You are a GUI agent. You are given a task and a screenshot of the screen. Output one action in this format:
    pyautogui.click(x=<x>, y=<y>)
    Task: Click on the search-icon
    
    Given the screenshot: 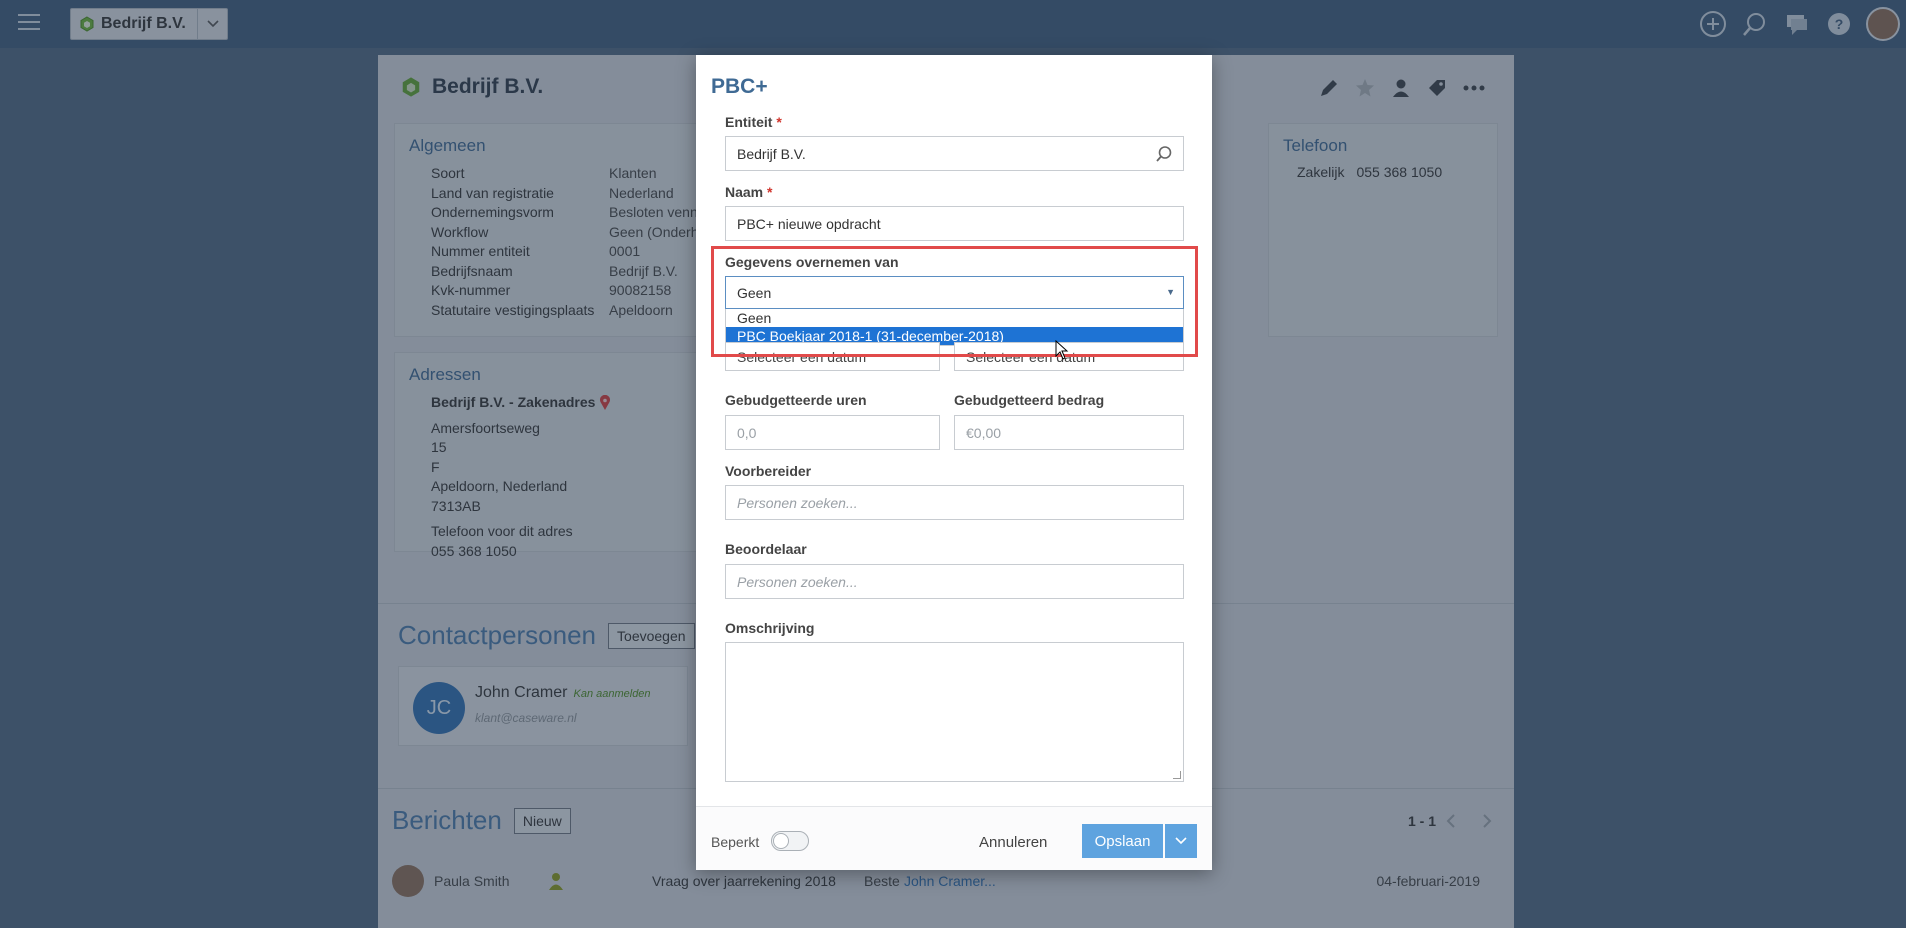 What is the action you would take?
    pyautogui.click(x=1164, y=154)
    